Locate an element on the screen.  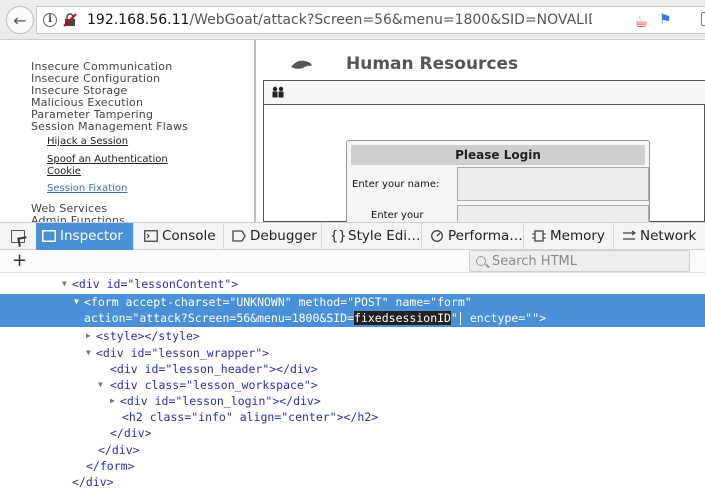
markup-line: ▶ <style></style> is located at coordinates (352, 336).